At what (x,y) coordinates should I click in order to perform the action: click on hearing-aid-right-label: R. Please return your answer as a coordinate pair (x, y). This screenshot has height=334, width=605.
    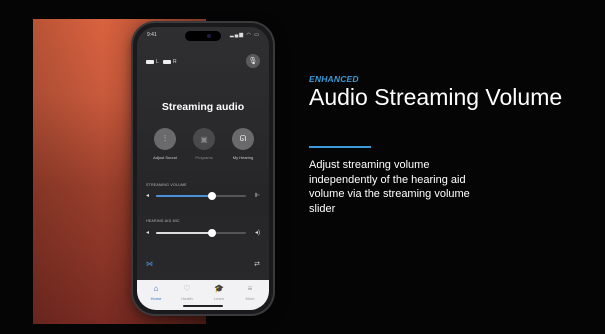
    Looking at the image, I should click on (175, 62).